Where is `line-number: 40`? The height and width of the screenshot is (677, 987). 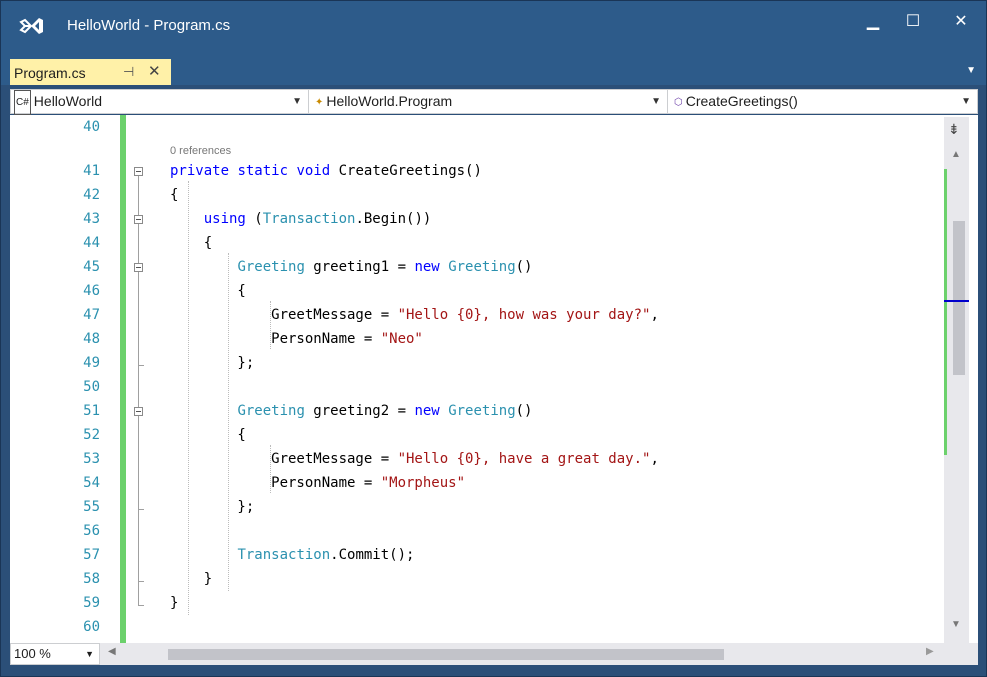
line-number: 40 is located at coordinates (91, 127).